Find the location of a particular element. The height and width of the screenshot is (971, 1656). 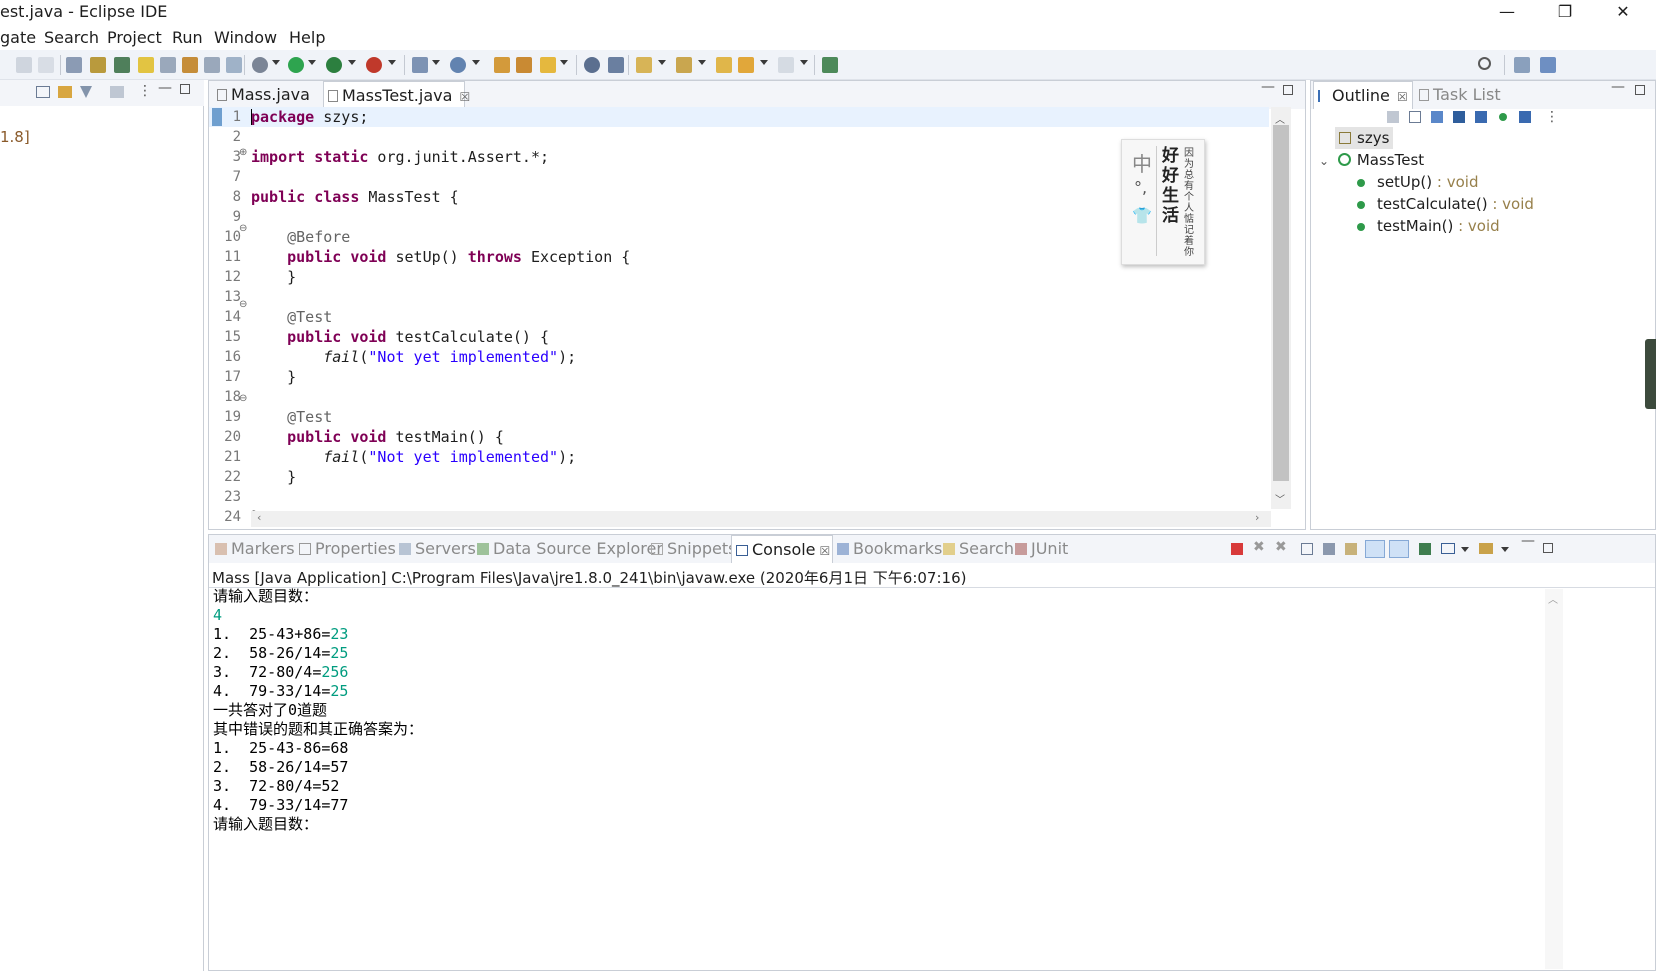

last-location-icon is located at coordinates (724, 65).